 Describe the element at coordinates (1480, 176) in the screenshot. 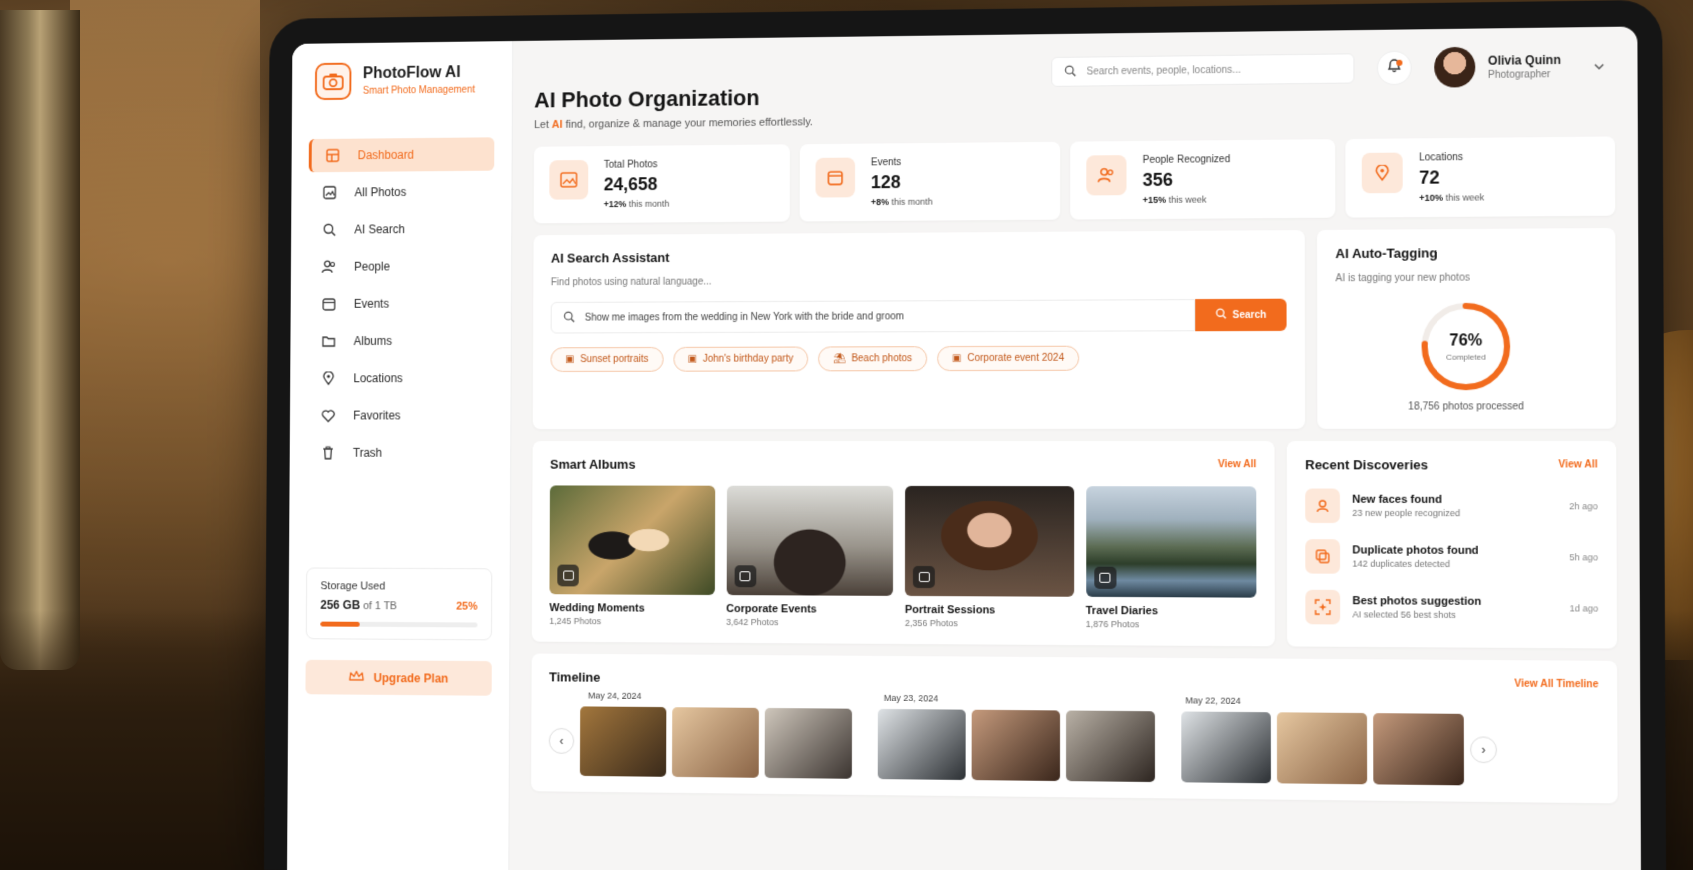

I see `stat-locations: Locations 72 +10% this week` at that location.